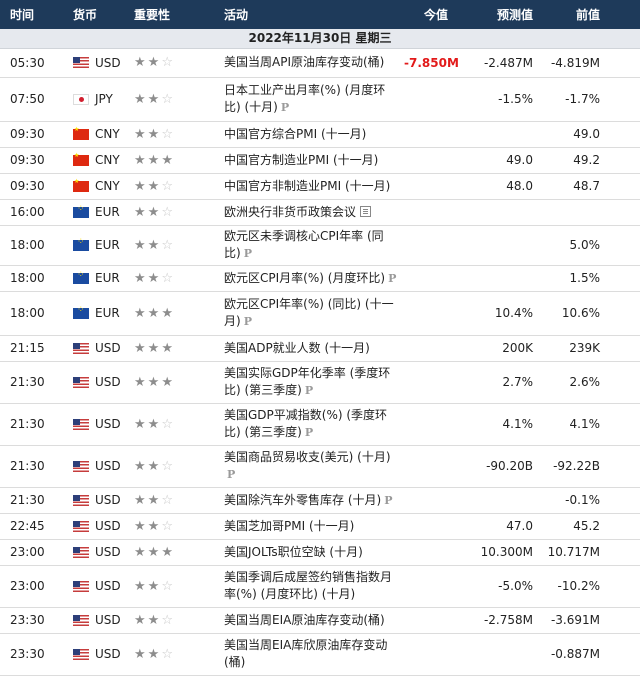 This screenshot has height=676, width=640. What do you see at coordinates (308, 585) in the screenshot?
I see `activity-label: 美国季调后成屋签约销售指数月率(%) (月度环比) (十月)` at bounding box center [308, 585].